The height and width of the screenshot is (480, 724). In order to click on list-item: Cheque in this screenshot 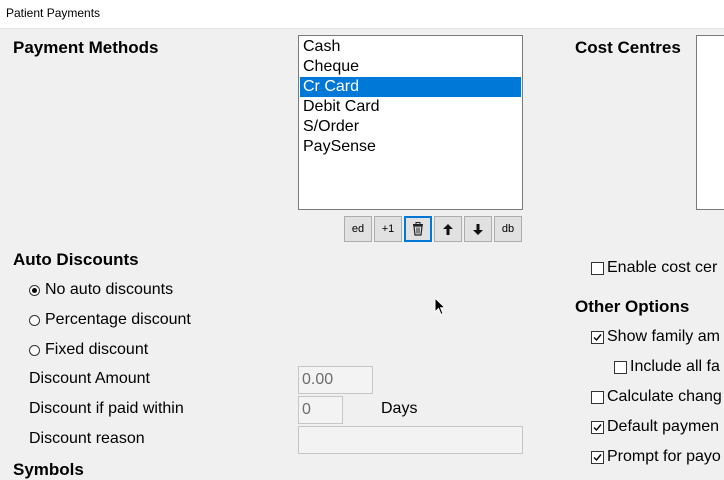, I will do `click(410, 67)`.